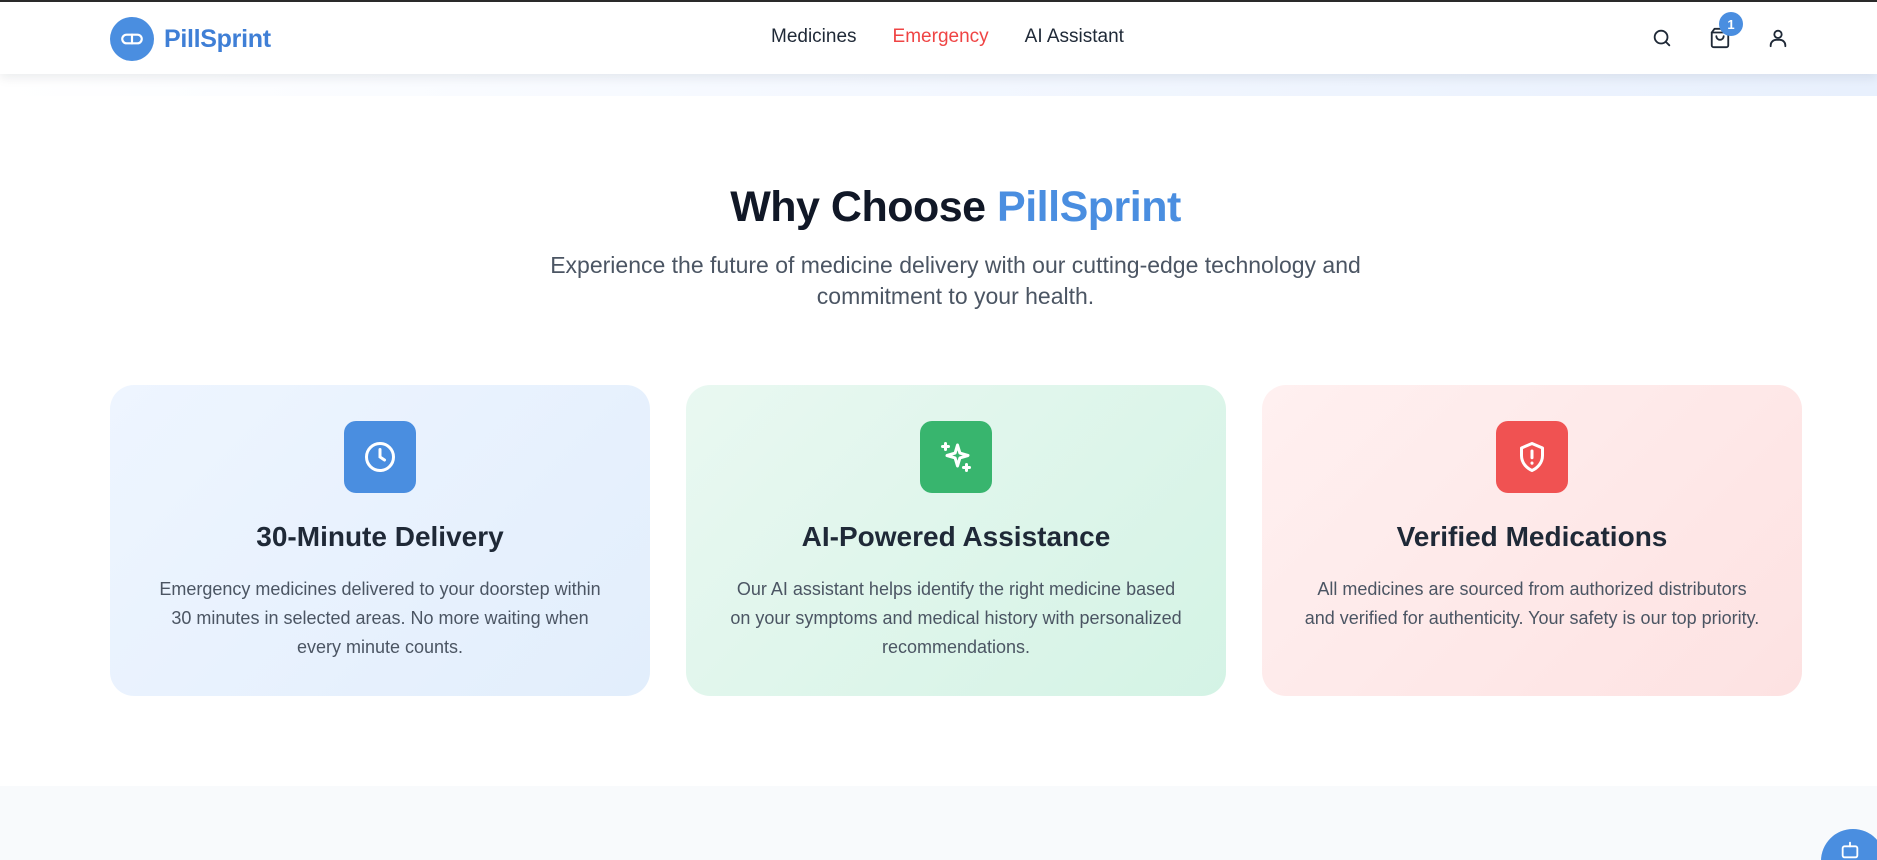  Describe the element at coordinates (956, 457) in the screenshot. I see `sparkles-icon` at that location.